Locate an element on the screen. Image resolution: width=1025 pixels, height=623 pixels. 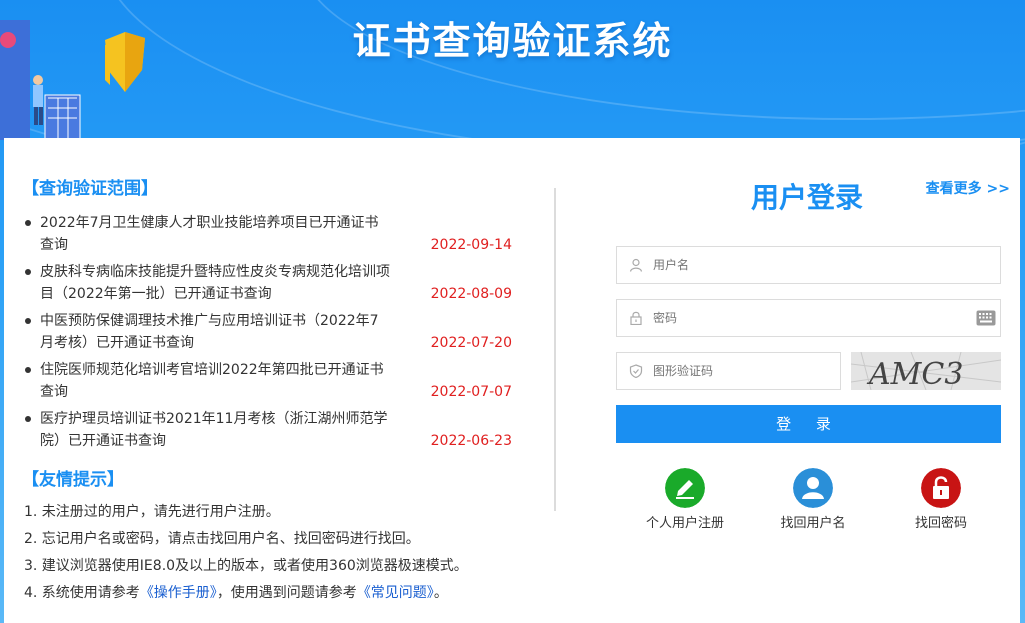
find-password-button: 找回密码 is located at coordinates (941, 499).